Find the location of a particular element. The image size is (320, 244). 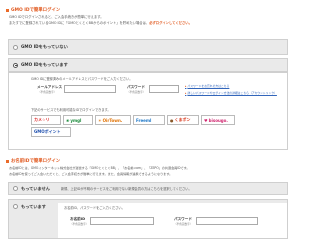

bear-icon: ● is located at coordinates (172, 120).